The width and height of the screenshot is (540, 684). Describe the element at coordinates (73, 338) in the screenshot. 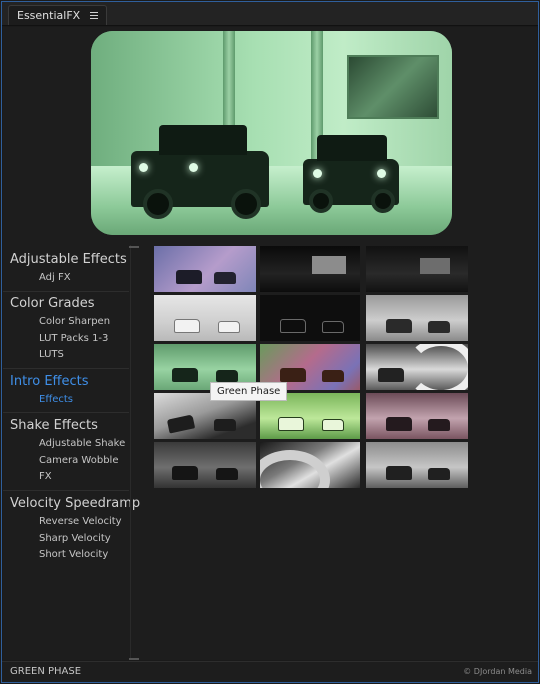

I see `sidebar-item-lut-packs: LUT Packs 1-3` at that location.